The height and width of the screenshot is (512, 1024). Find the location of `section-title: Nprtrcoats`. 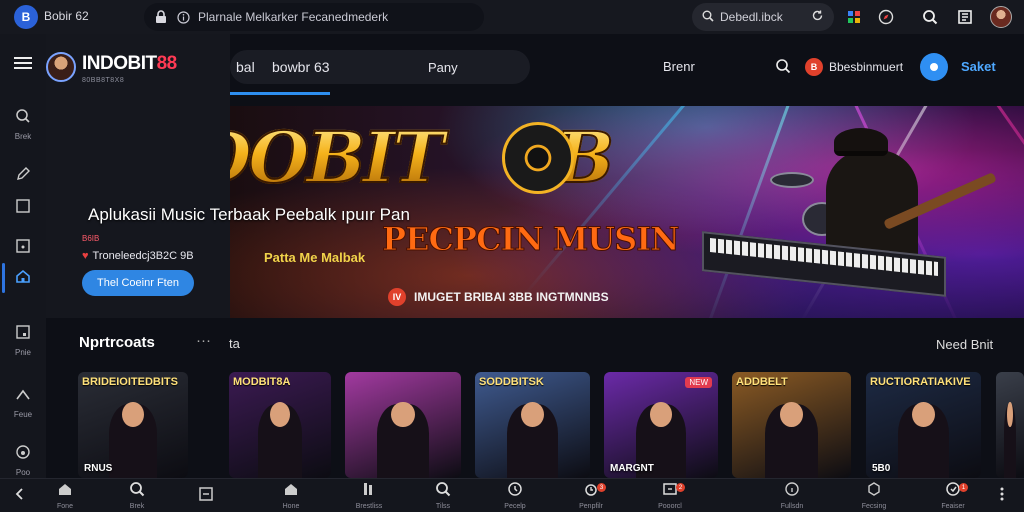

section-title: Nprtrcoats is located at coordinates (117, 342).